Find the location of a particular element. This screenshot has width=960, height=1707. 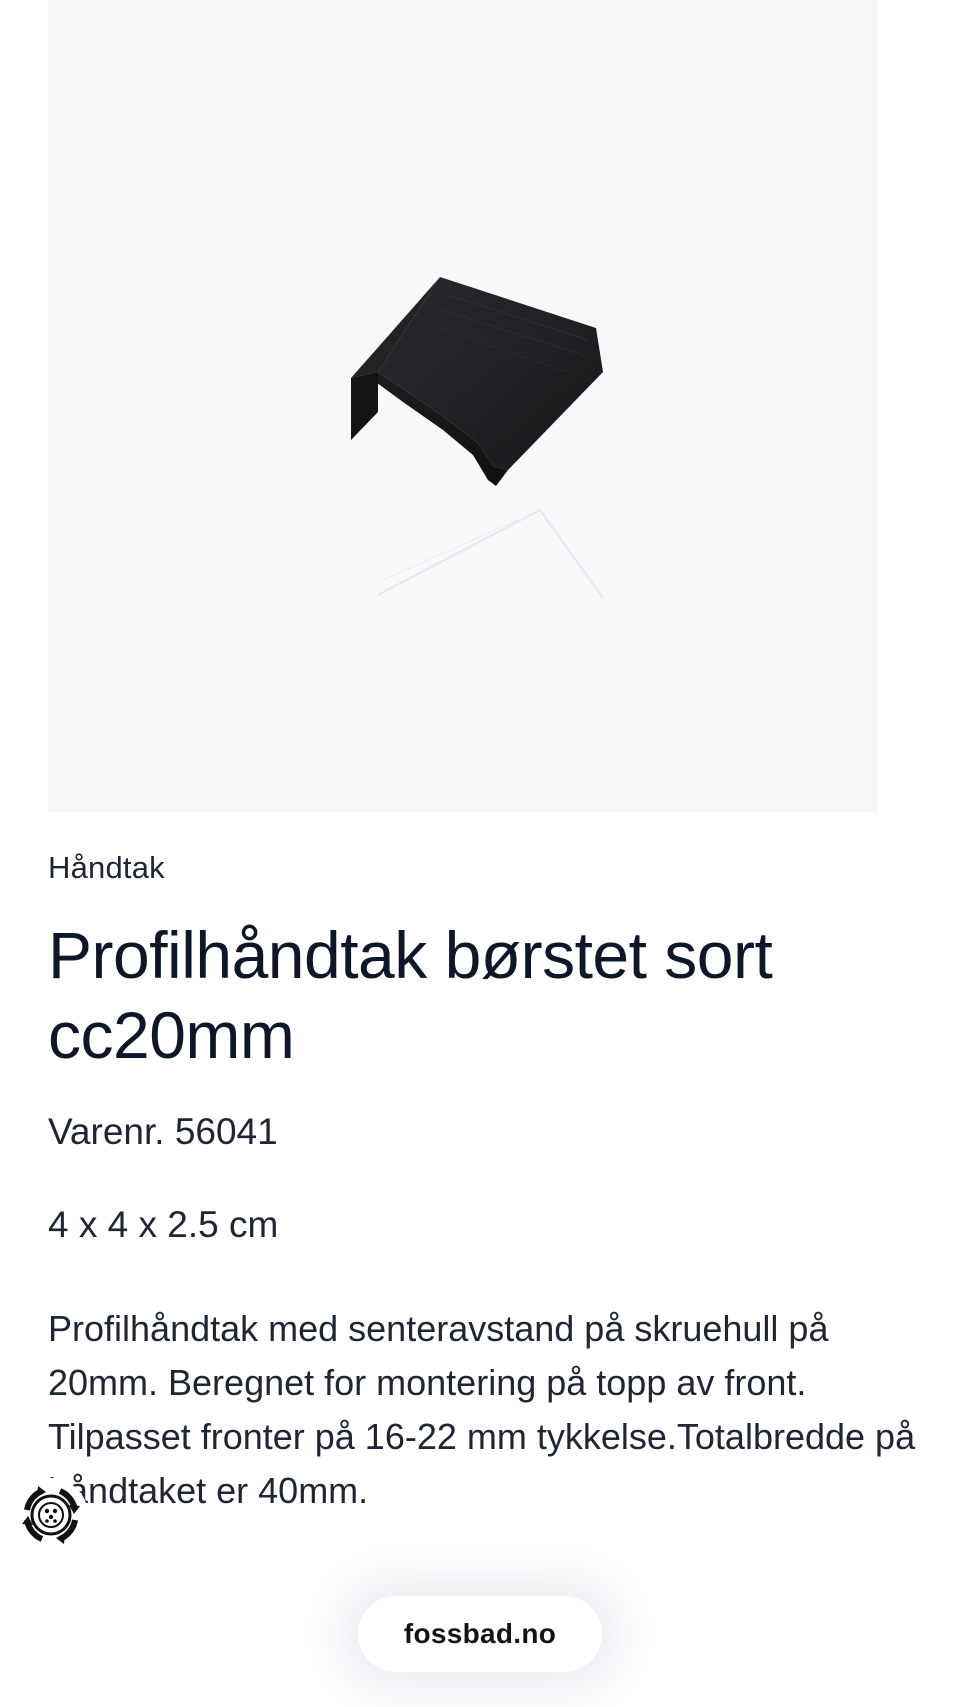

product-dimensions: 4 x 4 x 2.5 cm is located at coordinates (163, 1224).